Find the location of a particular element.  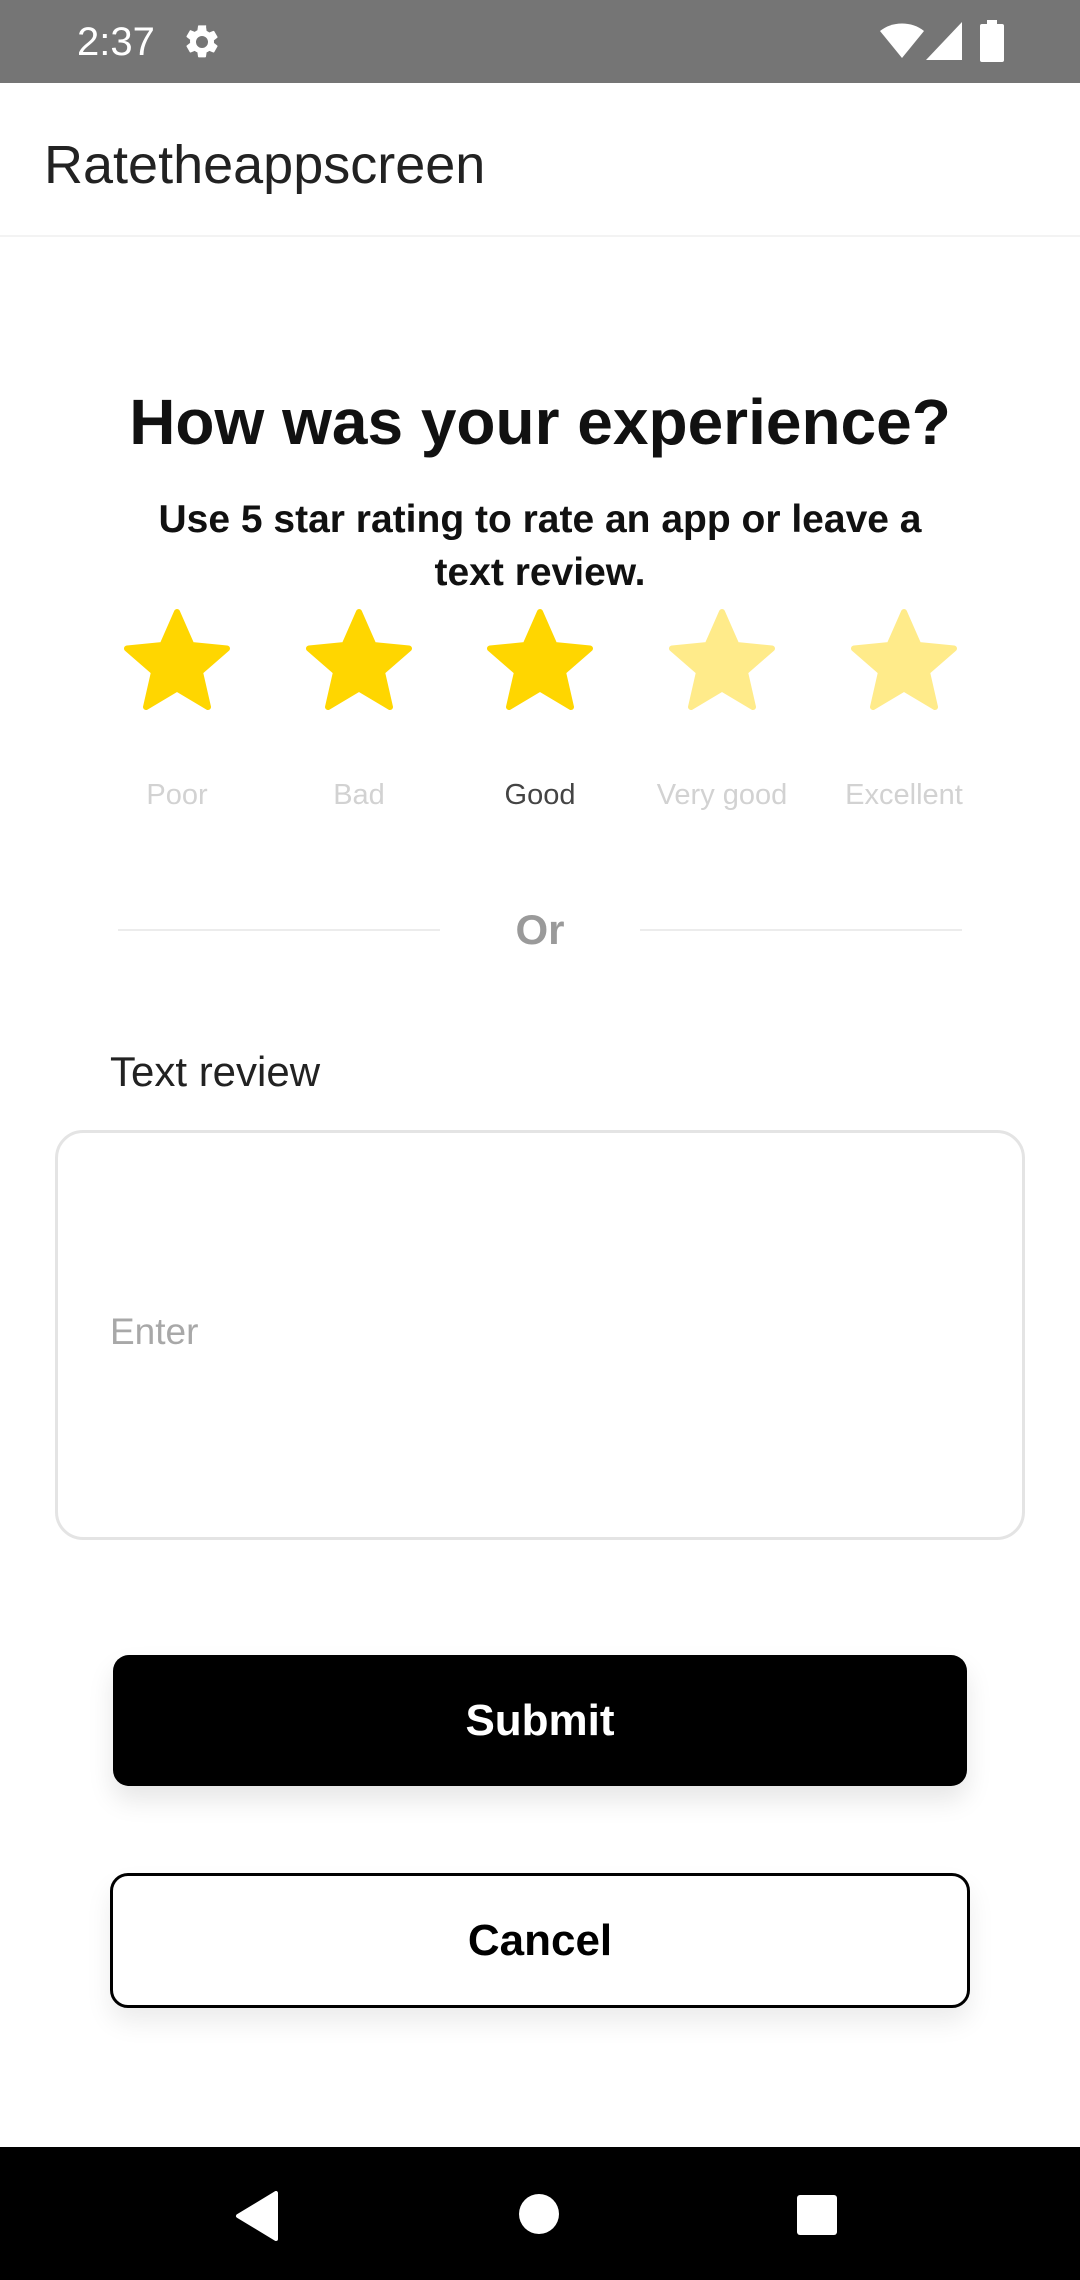

wifi-icon is located at coordinates (902, 40).